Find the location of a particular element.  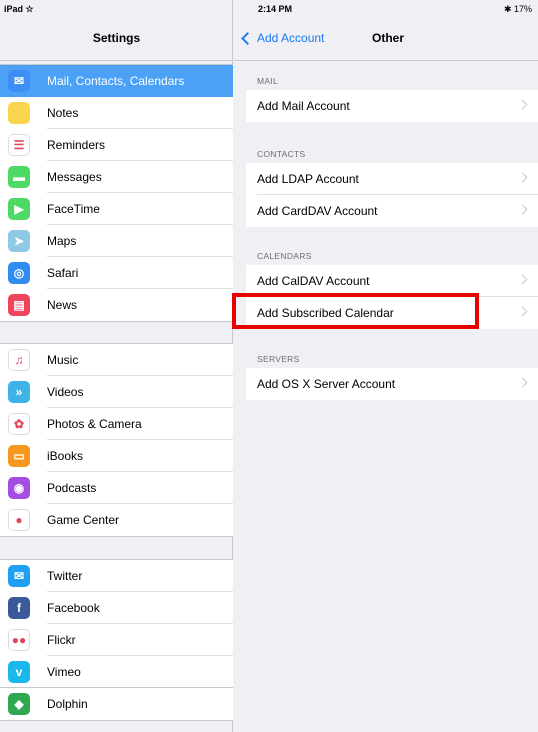

account-group: Add OS X Server Account is located at coordinates (392, 384).